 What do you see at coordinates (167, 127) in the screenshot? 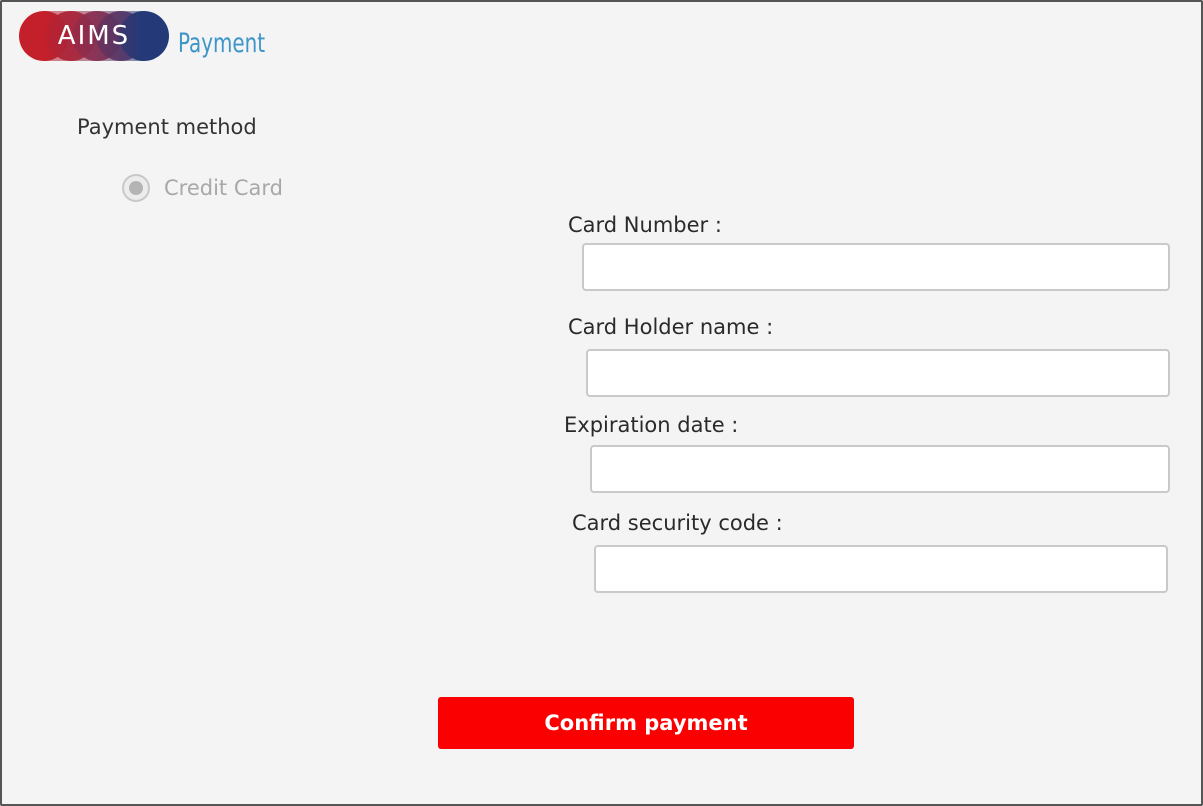
I see `payment-method-label: Payment method` at bounding box center [167, 127].